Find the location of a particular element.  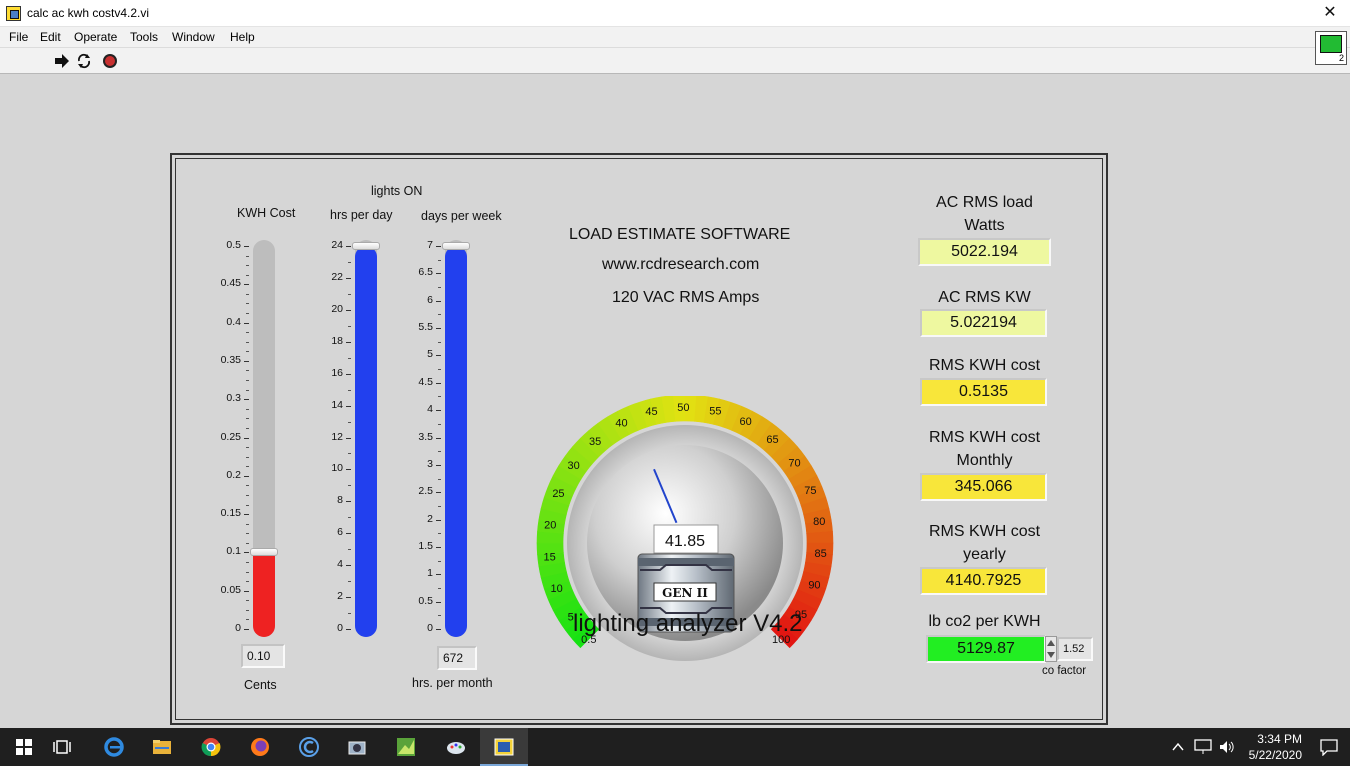

windows-start-icon is located at coordinates (24, 747).